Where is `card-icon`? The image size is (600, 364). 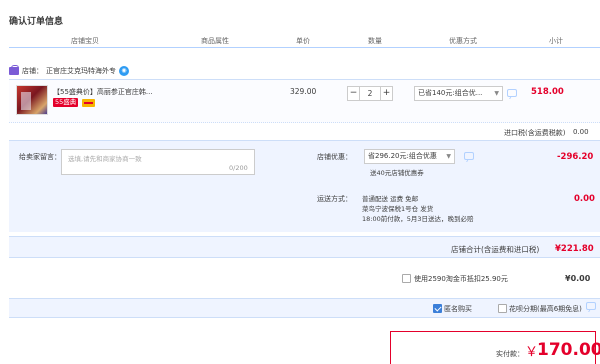 card-icon is located at coordinates (88, 103).